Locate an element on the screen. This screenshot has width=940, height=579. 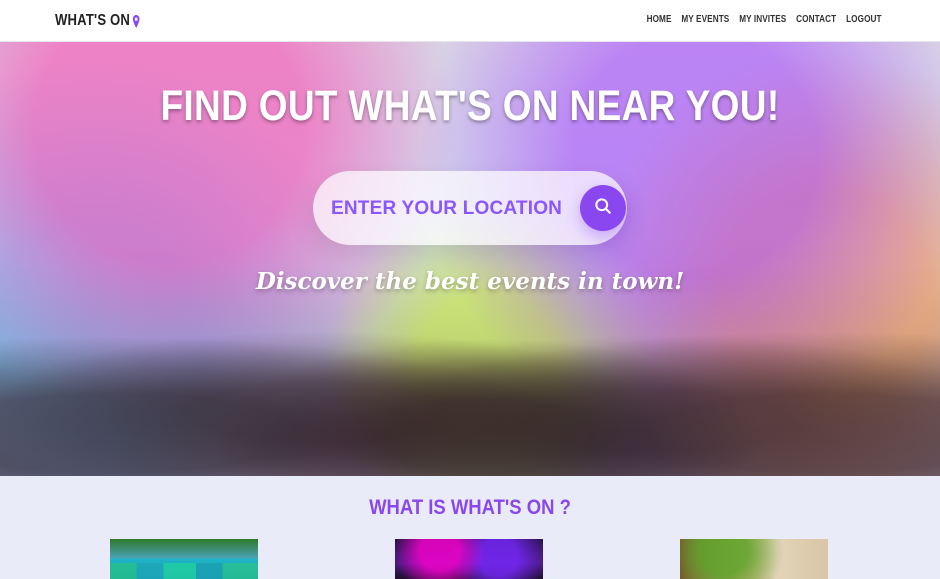
location-search-input is located at coordinates (451, 209).